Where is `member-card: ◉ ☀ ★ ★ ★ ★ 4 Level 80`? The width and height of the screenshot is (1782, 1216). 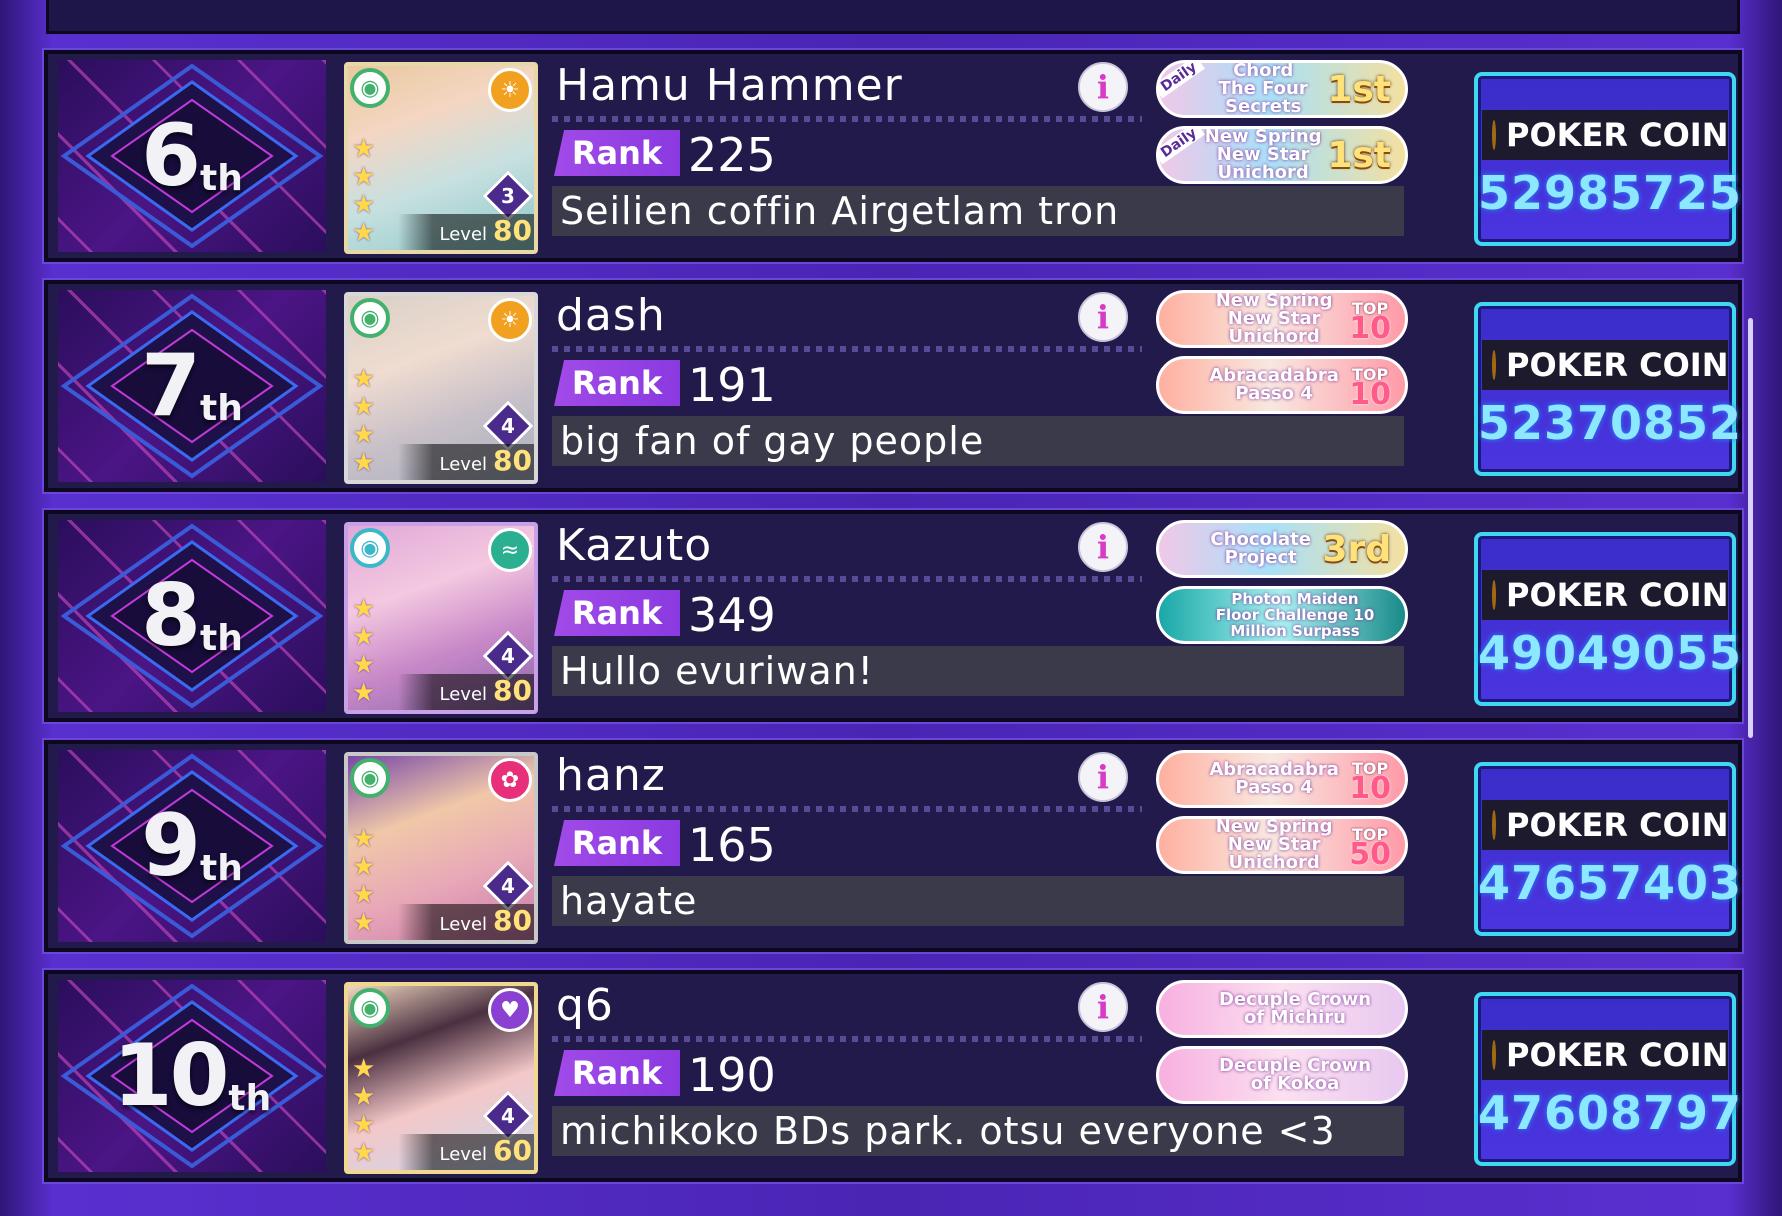 member-card: ◉ ☀ ★ ★ ★ ★ 4 Level 80 is located at coordinates (441, 388).